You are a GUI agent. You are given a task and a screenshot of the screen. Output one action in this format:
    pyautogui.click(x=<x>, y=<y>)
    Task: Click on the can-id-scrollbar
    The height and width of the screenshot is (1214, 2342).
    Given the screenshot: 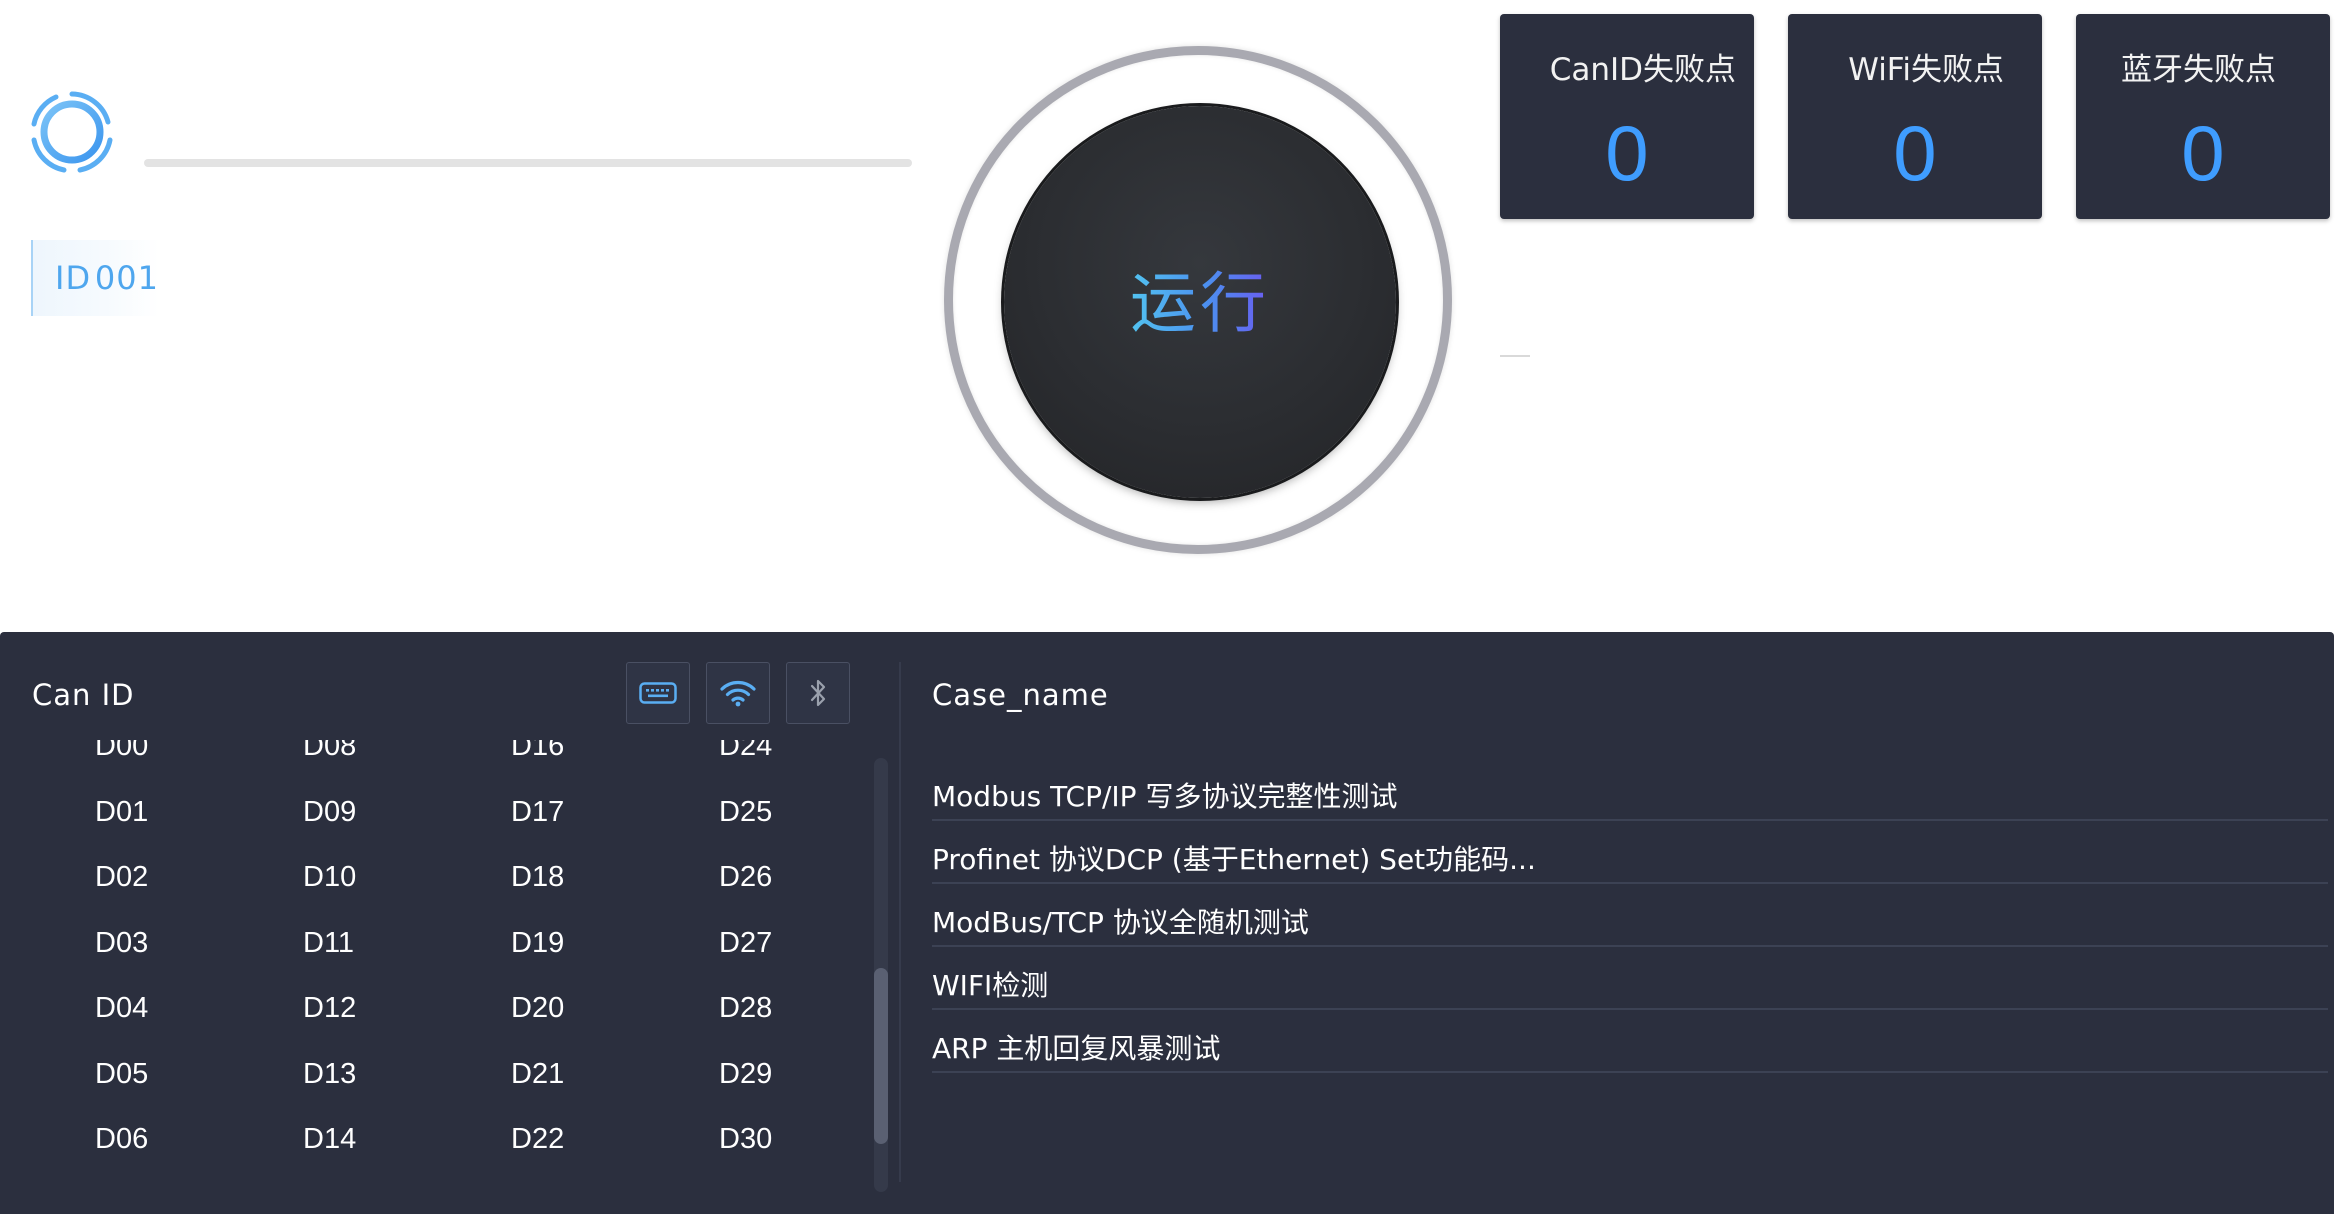 What is the action you would take?
    pyautogui.click(x=881, y=975)
    